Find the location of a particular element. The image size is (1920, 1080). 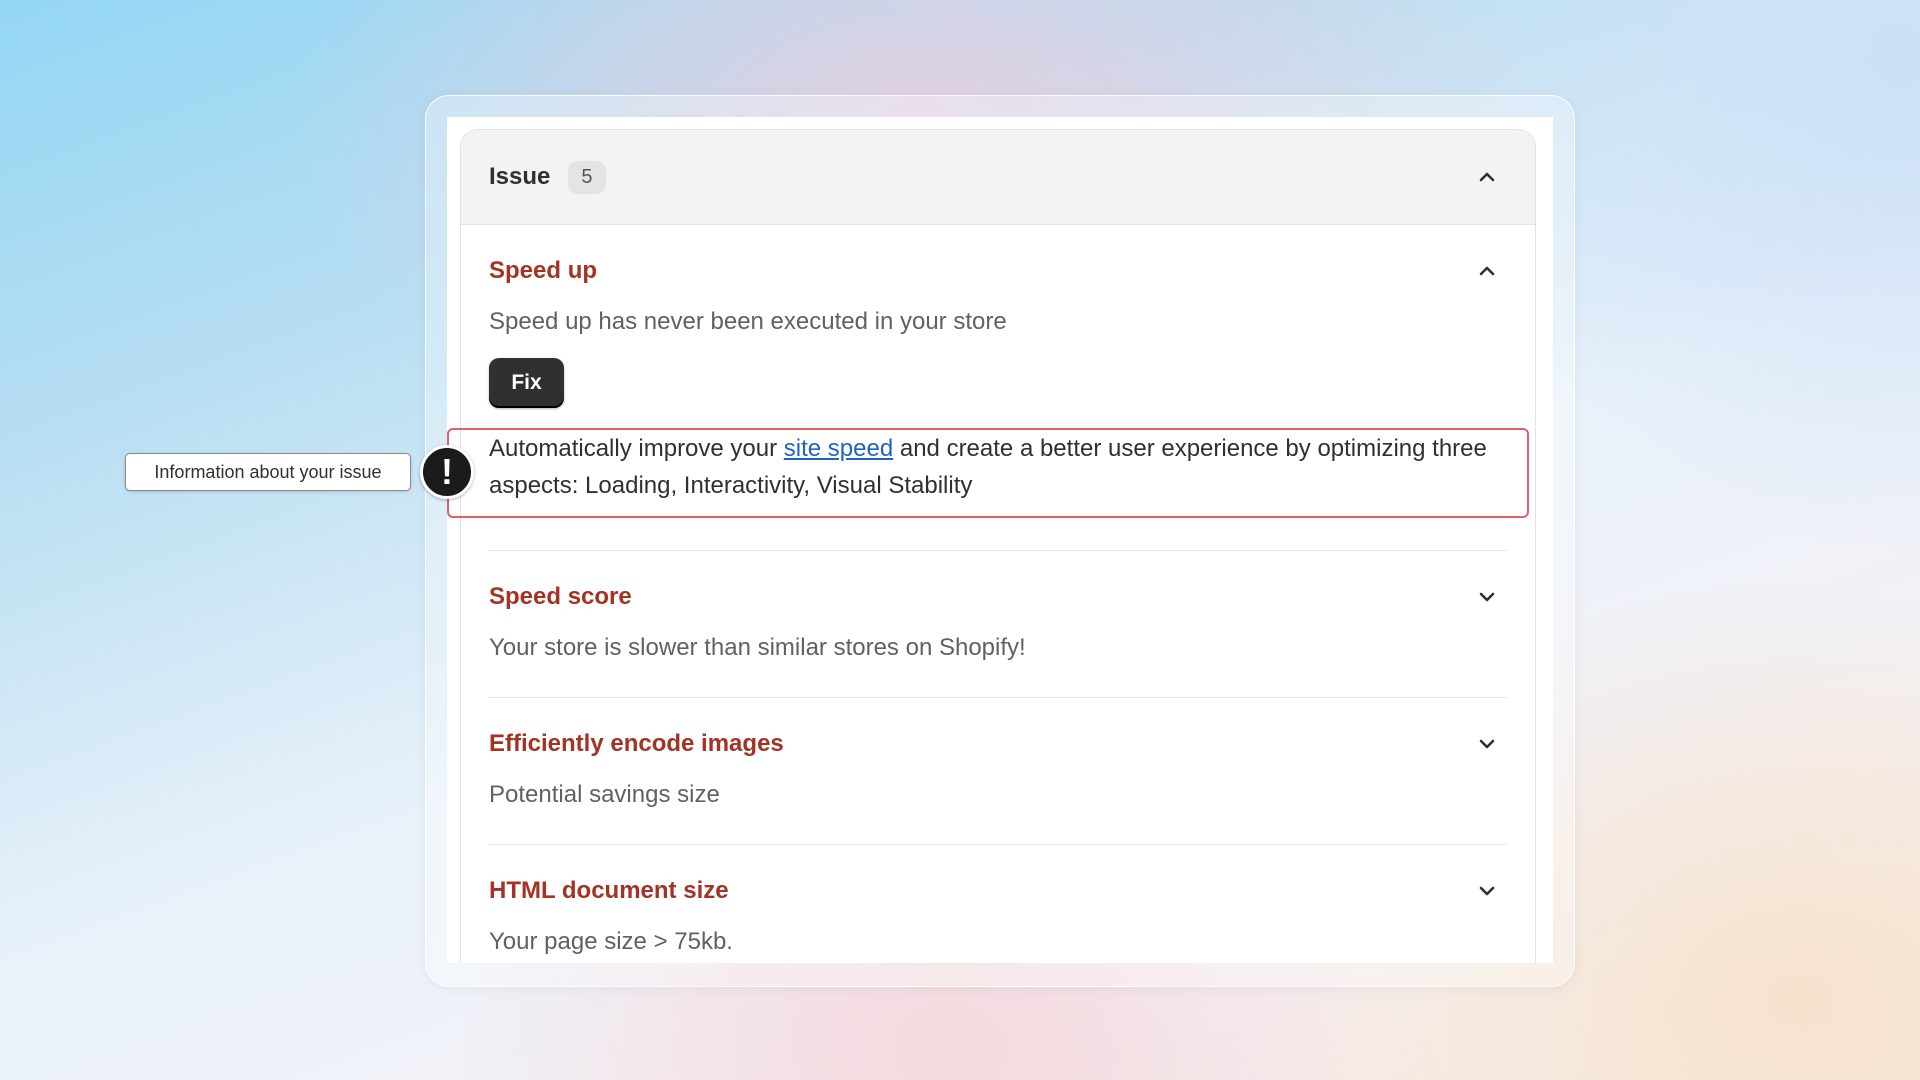

section-title: HTML document size is located at coordinates (609, 891).